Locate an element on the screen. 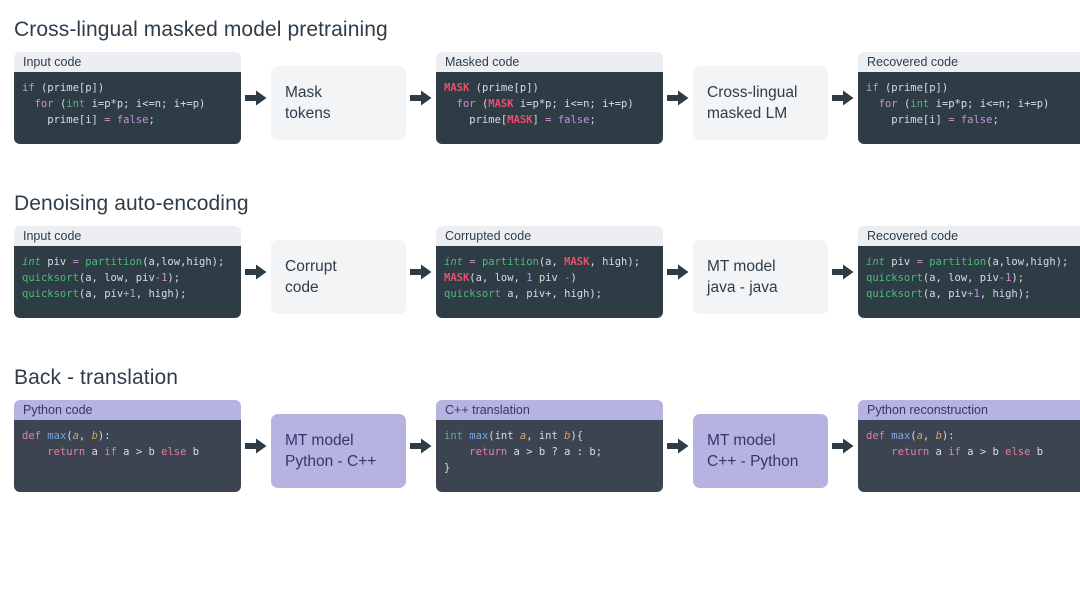 The height and width of the screenshot is (608, 1080). code-line: prime[i] = false; is located at coordinates (973, 120).